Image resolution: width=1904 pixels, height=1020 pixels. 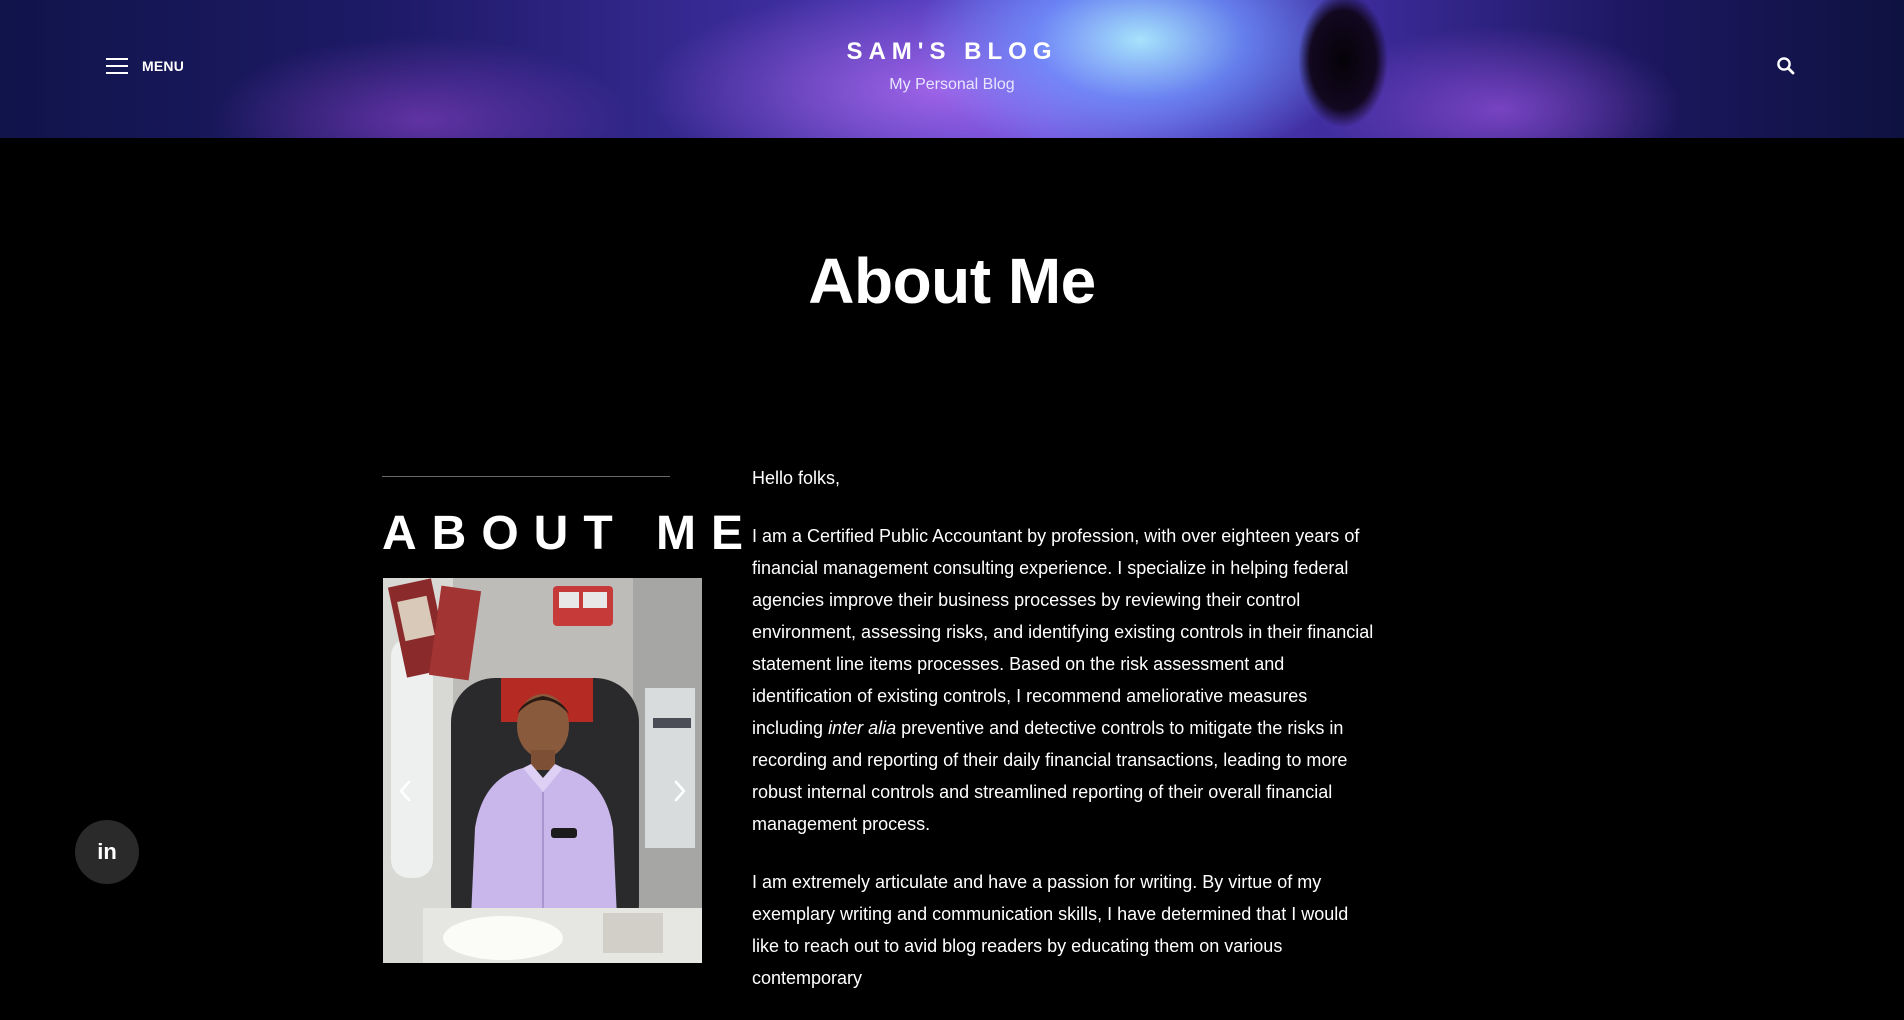 What do you see at coordinates (952, 69) in the screenshot?
I see `site-header: MENU SAM'S BLOG My Personal Blog` at bounding box center [952, 69].